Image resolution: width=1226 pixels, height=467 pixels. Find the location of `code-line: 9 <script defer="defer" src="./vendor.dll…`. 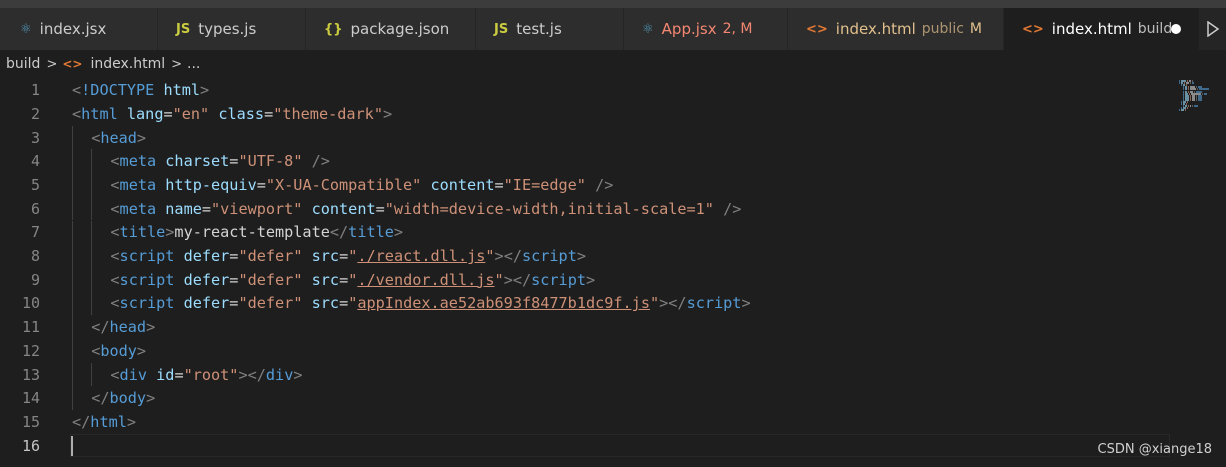

code-line: 9 <script defer="defer" src="./vendor.dll… is located at coordinates (585, 279).